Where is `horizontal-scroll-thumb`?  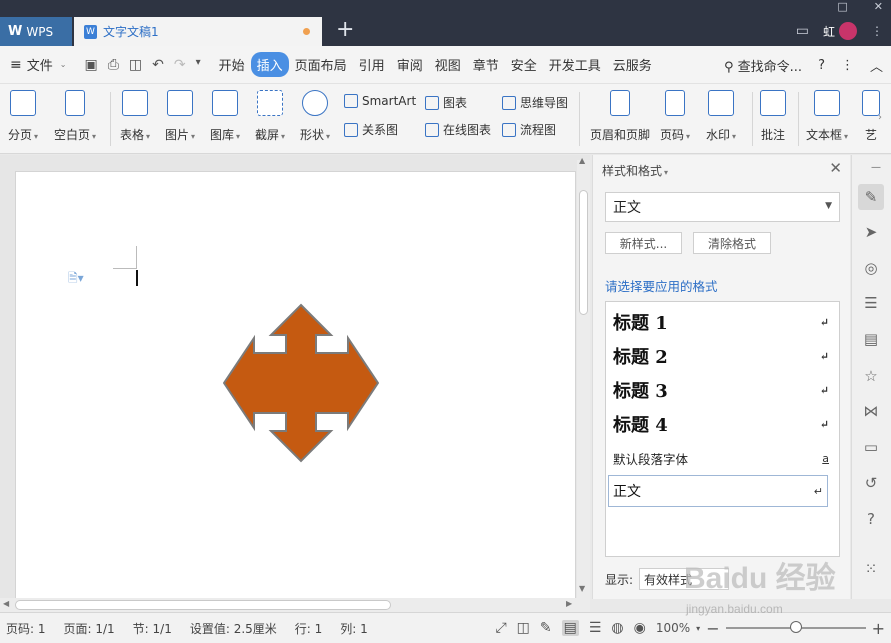
horizontal-scroll-thumb is located at coordinates (203, 605).